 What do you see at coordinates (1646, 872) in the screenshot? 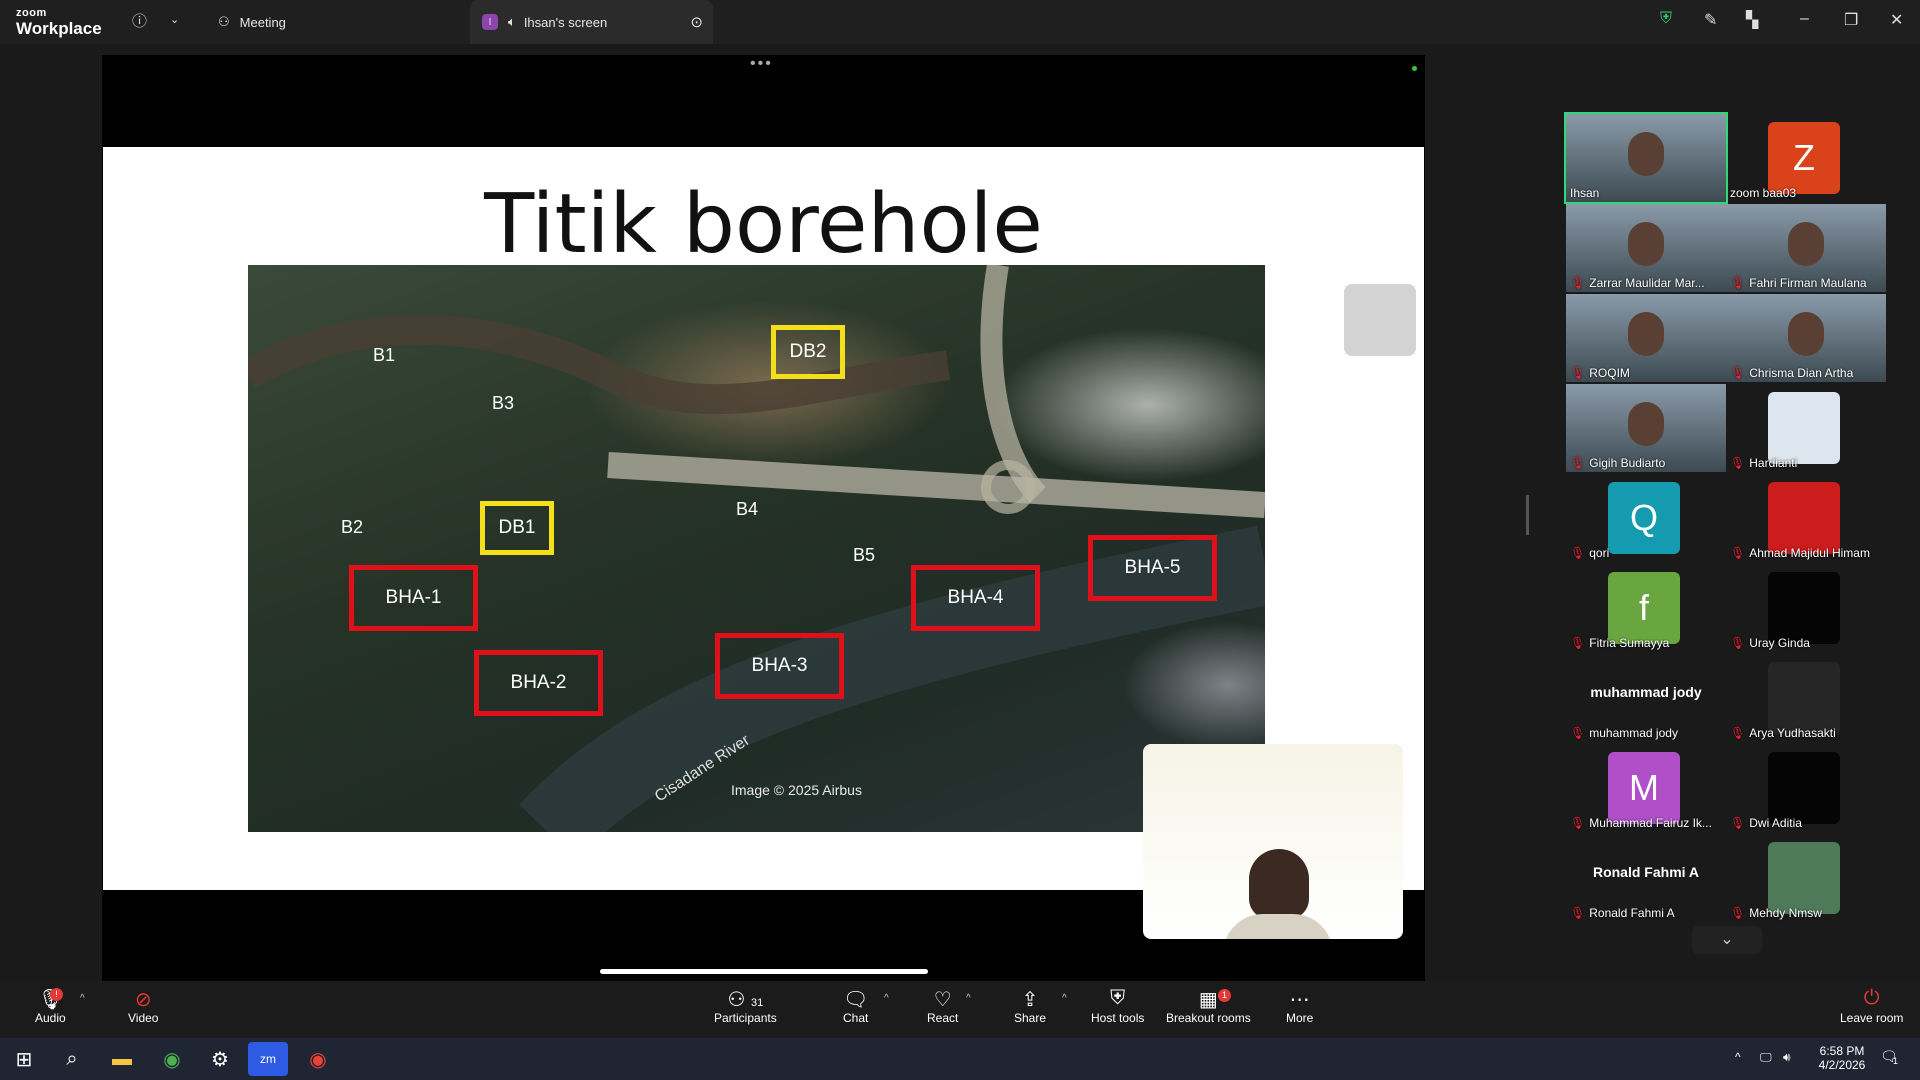
I see `participant-display-name: Ronald Fahmi A` at bounding box center [1646, 872].